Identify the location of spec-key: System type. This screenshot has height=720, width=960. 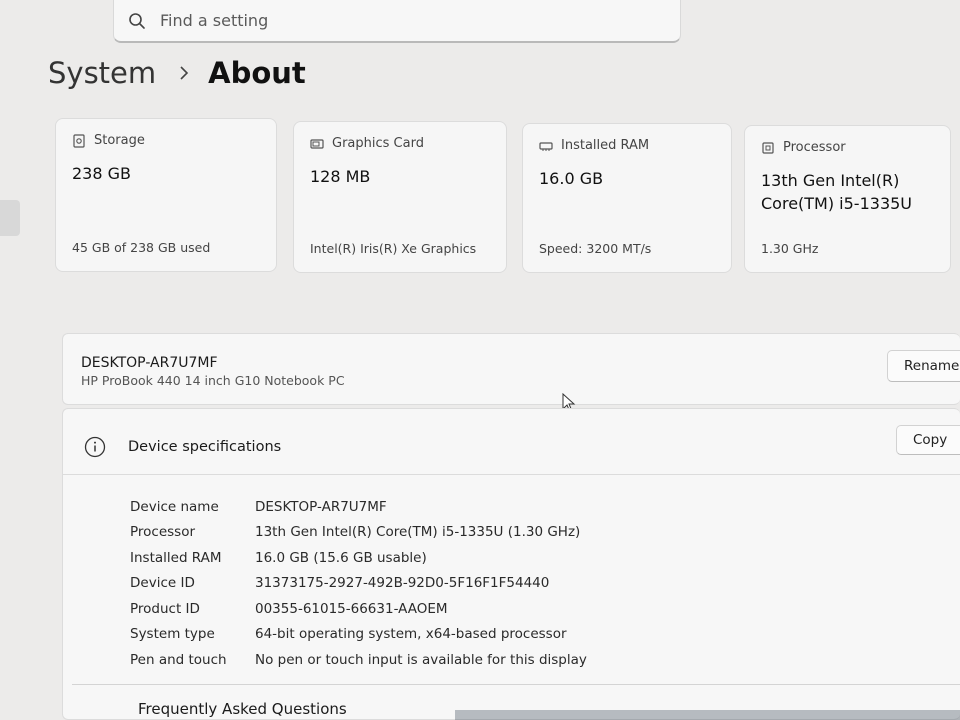
(172, 634).